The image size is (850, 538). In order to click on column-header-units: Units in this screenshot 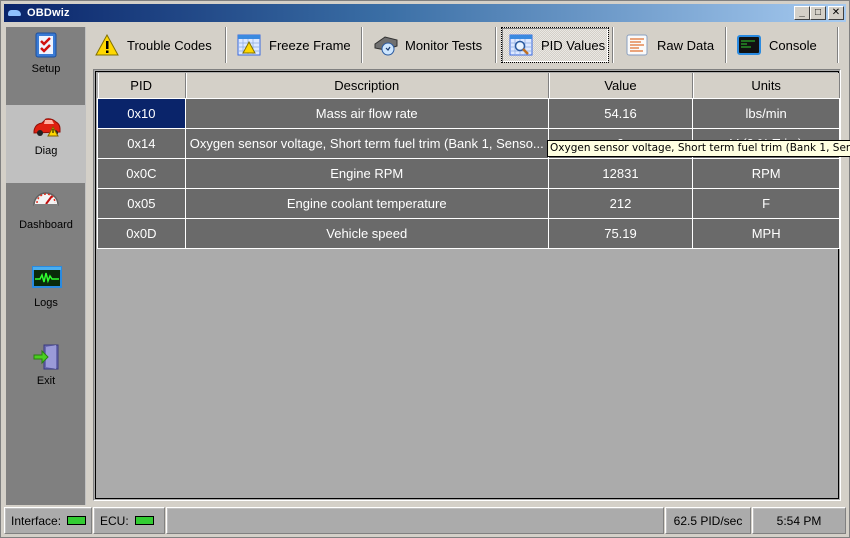, I will do `click(766, 86)`.